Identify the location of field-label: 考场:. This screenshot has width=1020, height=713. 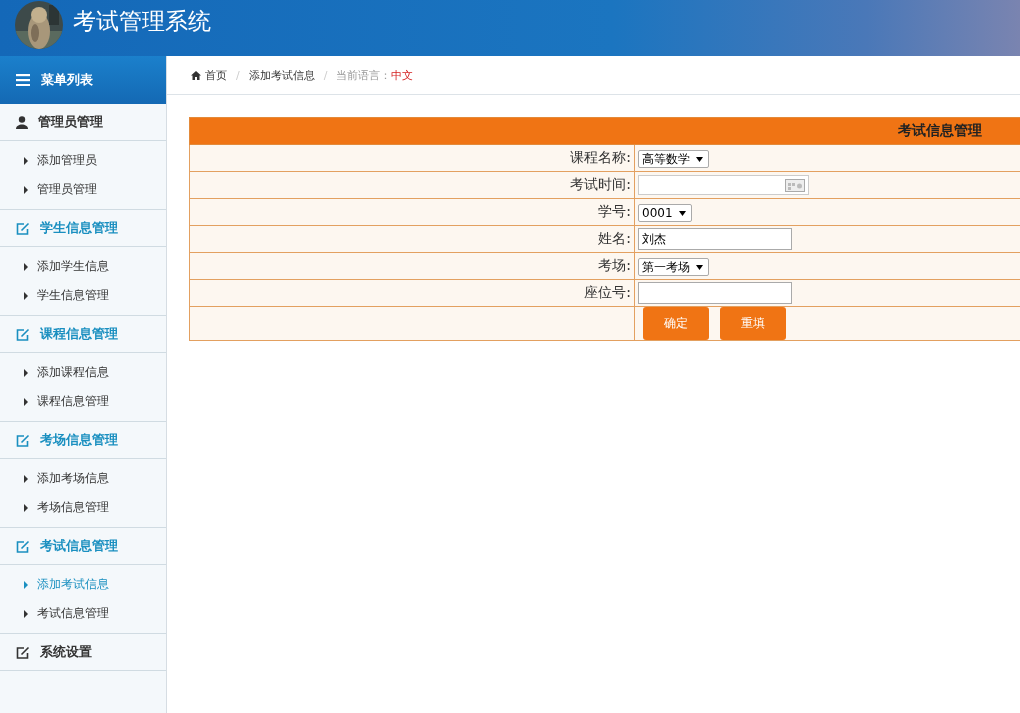
(412, 266).